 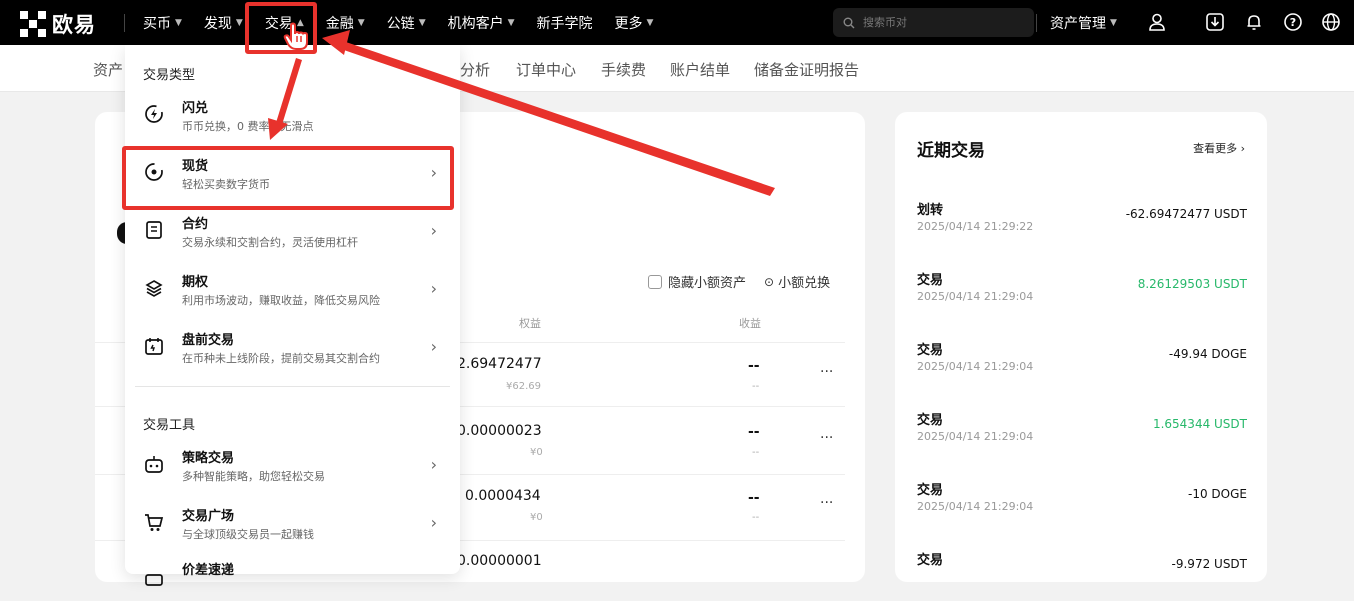 I want to click on nav-item-more: 更多 ▼, so click(x=634, y=23).